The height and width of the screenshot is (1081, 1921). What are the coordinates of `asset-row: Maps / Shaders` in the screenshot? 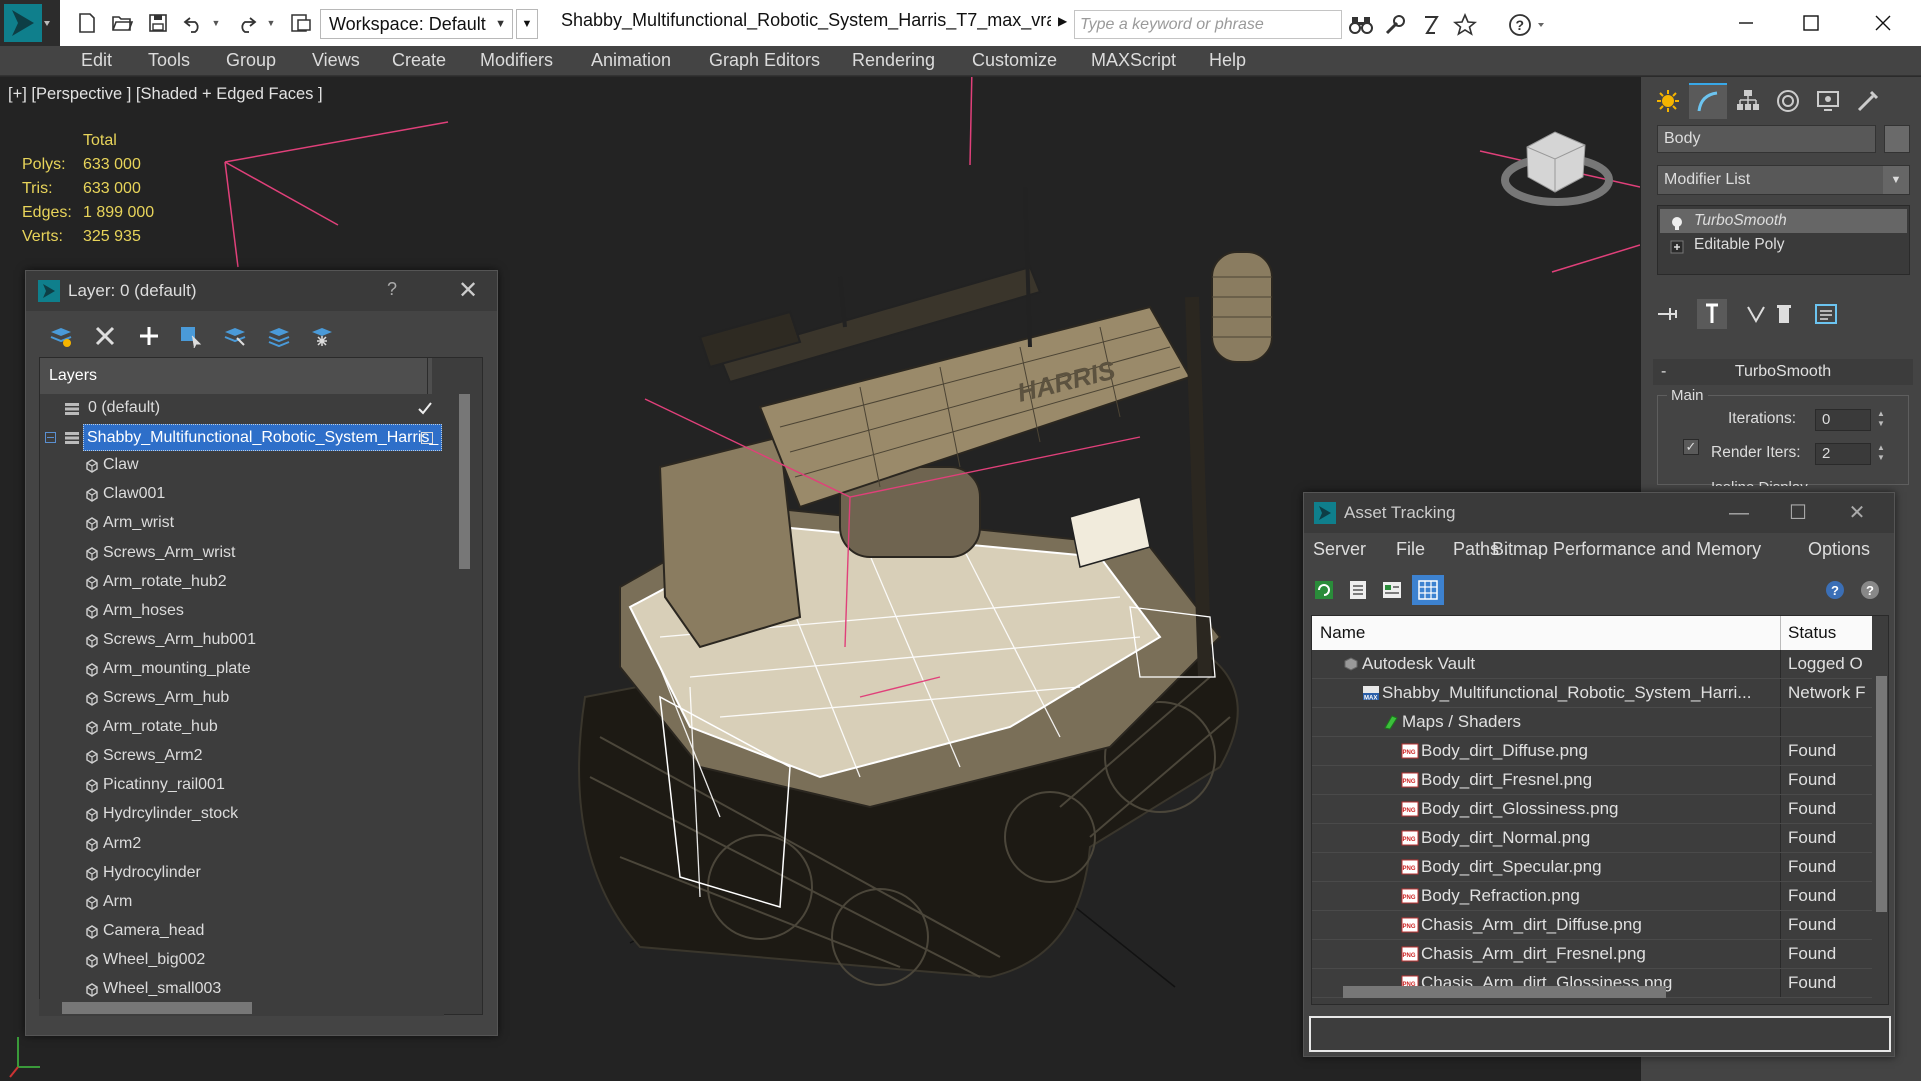 It's located at (1592, 722).